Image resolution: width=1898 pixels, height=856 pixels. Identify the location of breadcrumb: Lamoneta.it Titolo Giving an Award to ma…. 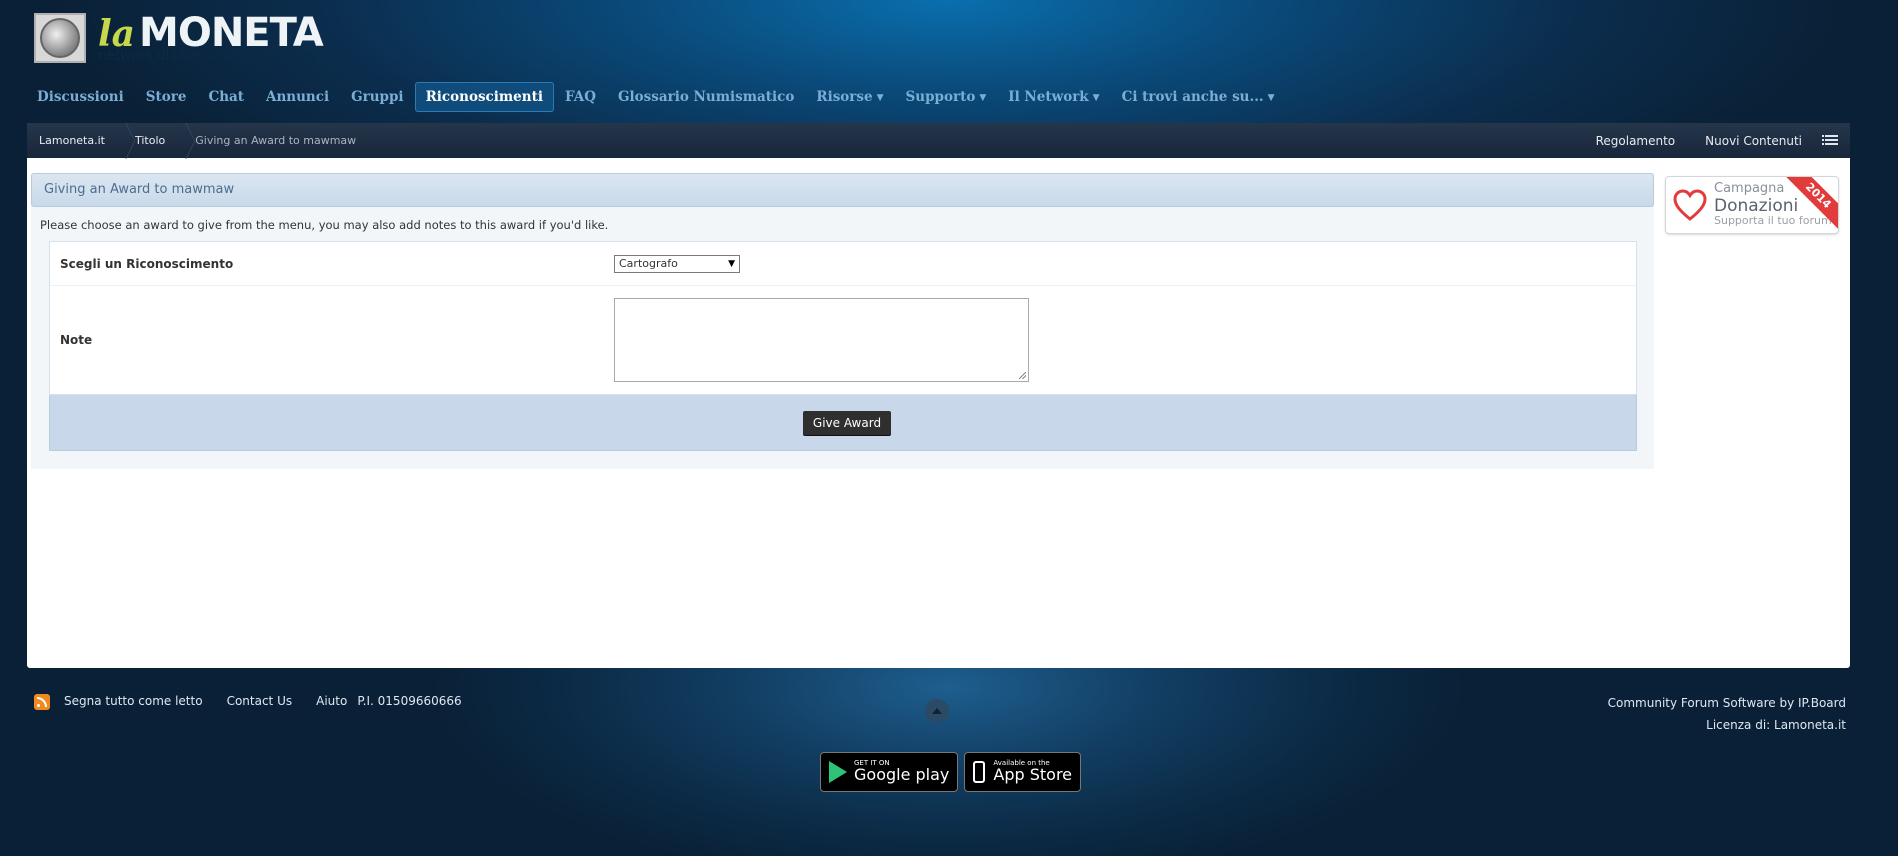
(202, 140).